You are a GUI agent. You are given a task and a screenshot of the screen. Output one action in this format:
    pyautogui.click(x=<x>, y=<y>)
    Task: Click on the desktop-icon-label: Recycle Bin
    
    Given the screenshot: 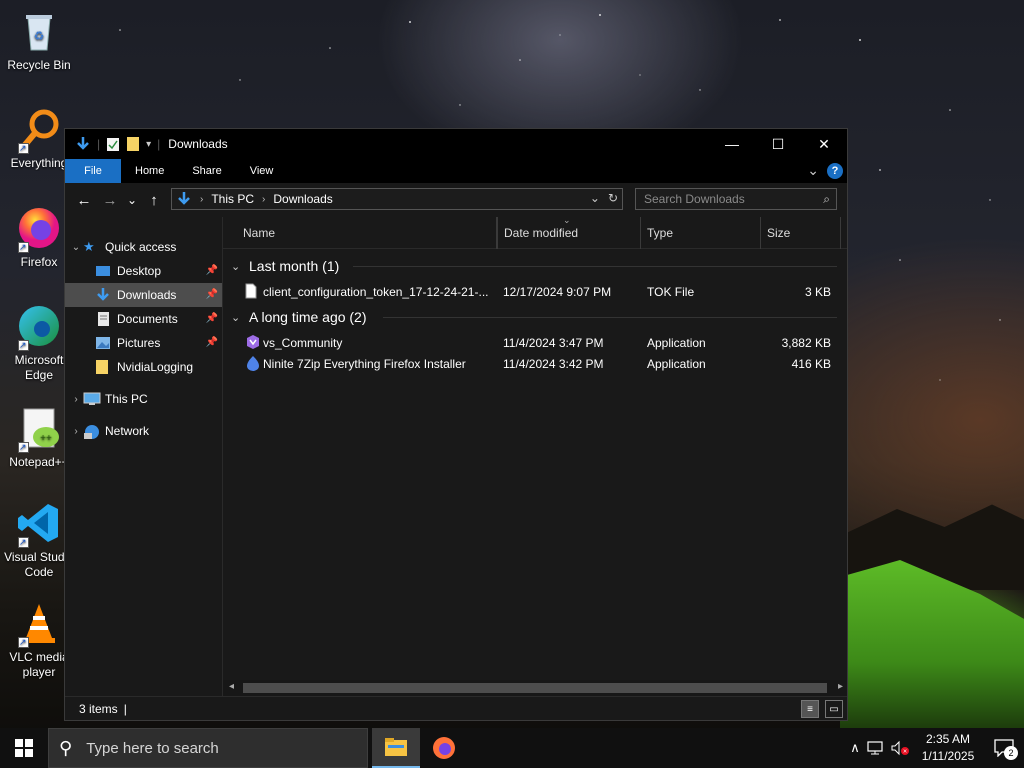 What is the action you would take?
    pyautogui.click(x=39, y=65)
    